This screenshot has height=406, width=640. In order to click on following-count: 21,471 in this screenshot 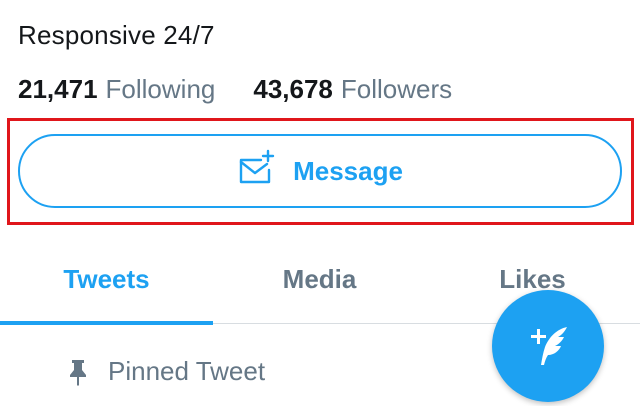, I will do `click(58, 89)`.